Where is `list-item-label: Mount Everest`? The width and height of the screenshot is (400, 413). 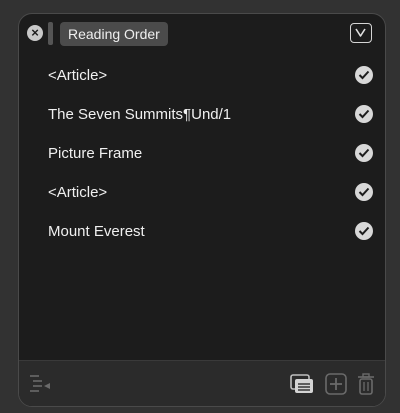 list-item-label: Mount Everest is located at coordinates (96, 231).